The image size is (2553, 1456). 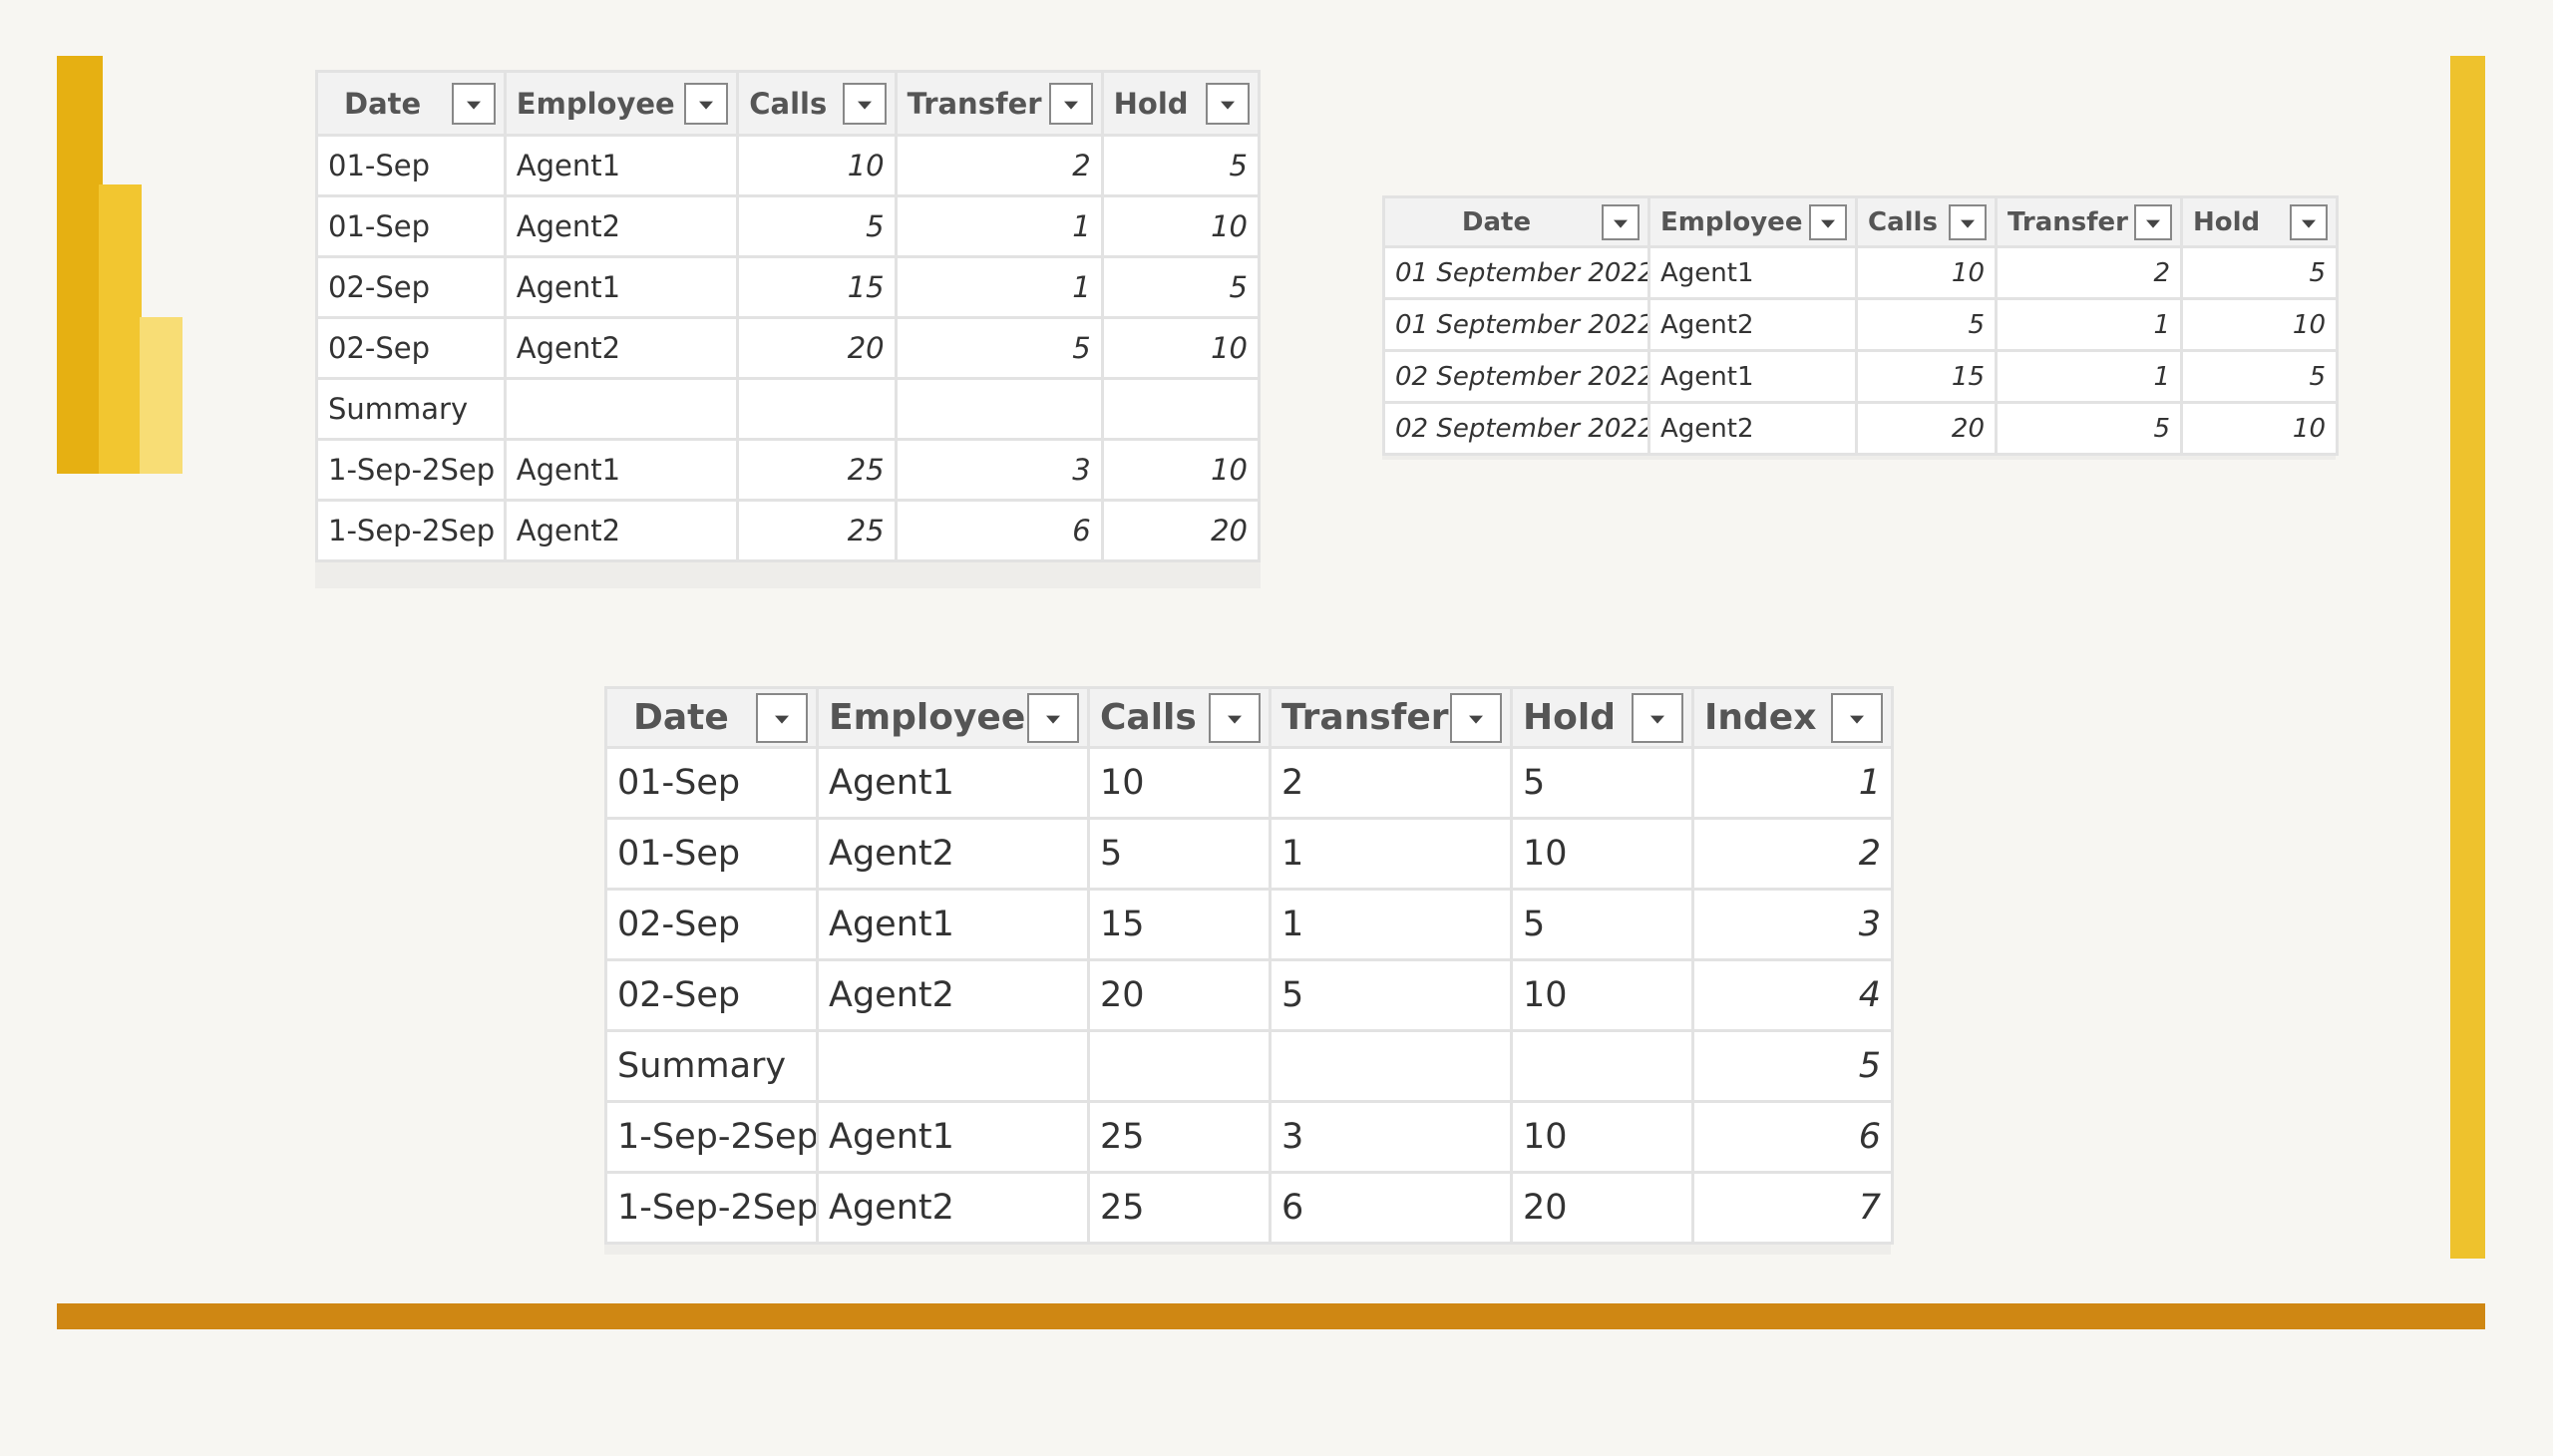 I want to click on cell-transfer: 6, so click(x=1391, y=1208).